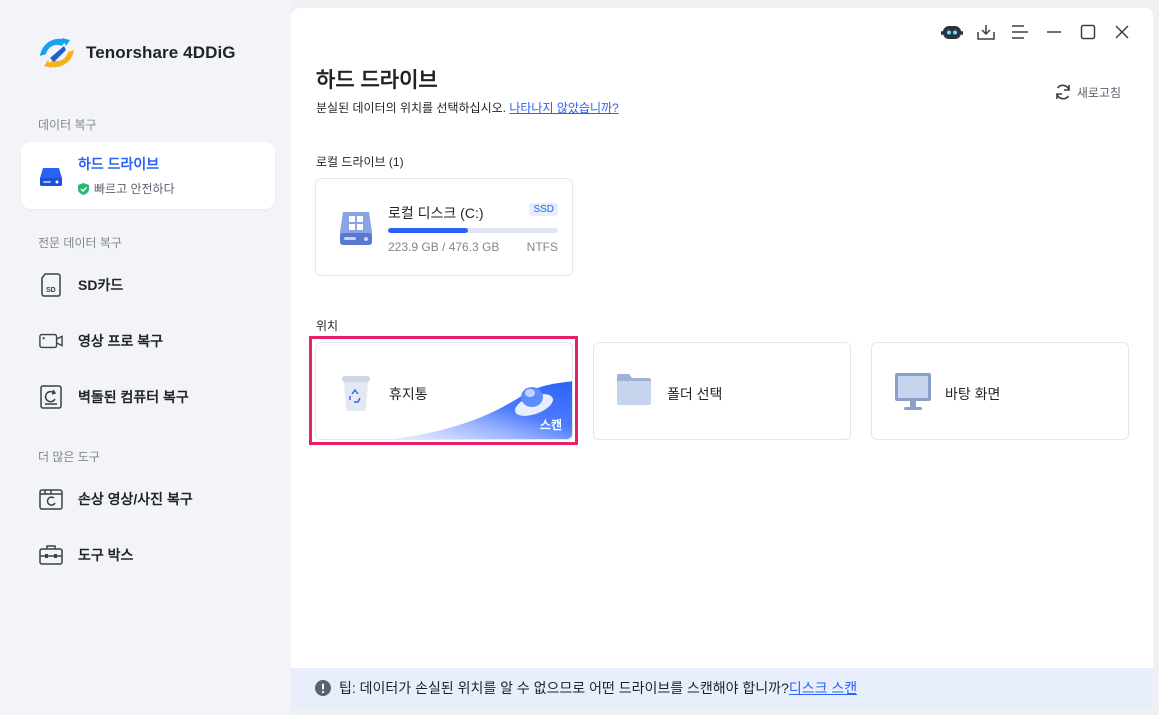 The width and height of the screenshot is (1159, 715). I want to click on sidebar-item-hard-drive: 하드 드라이브 빠르고 안전하다, so click(148, 175).